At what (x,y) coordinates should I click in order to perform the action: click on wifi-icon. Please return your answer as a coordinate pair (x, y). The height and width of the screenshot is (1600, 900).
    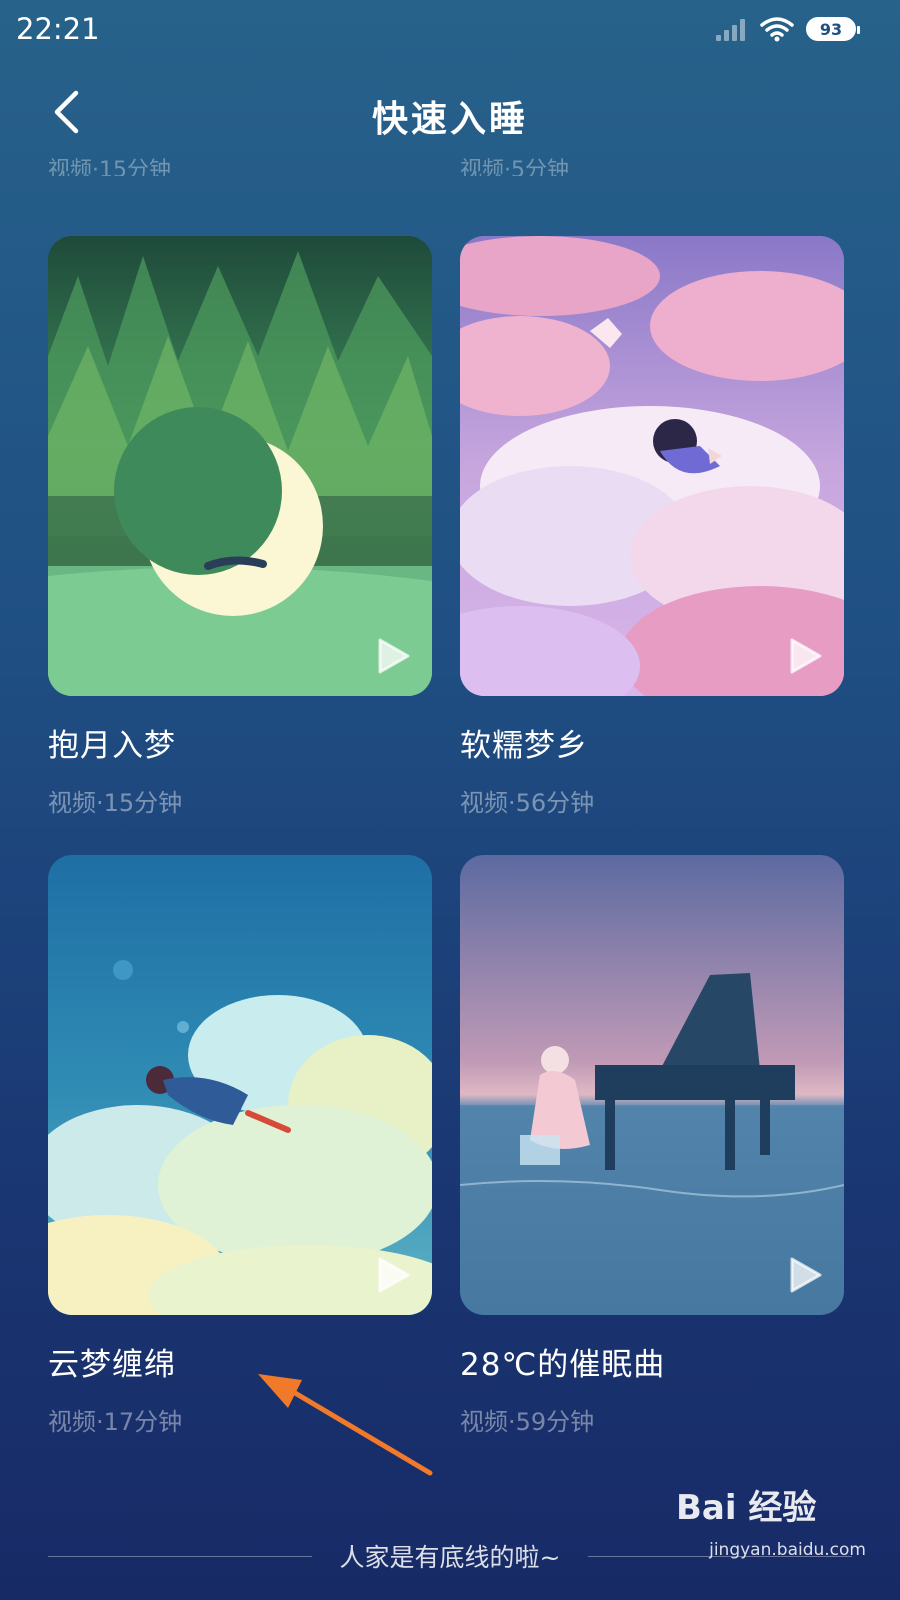
    Looking at the image, I should click on (777, 29).